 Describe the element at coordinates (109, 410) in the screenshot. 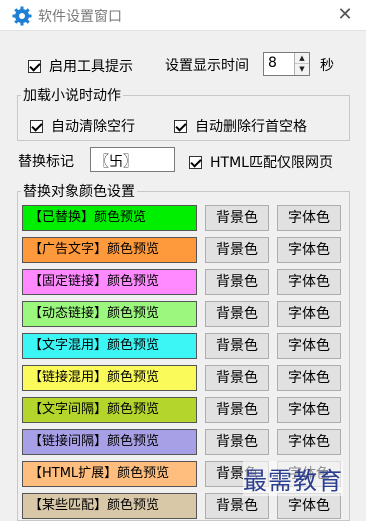

I see `color-preview-7: 【文字间隔】颜色预览` at that location.